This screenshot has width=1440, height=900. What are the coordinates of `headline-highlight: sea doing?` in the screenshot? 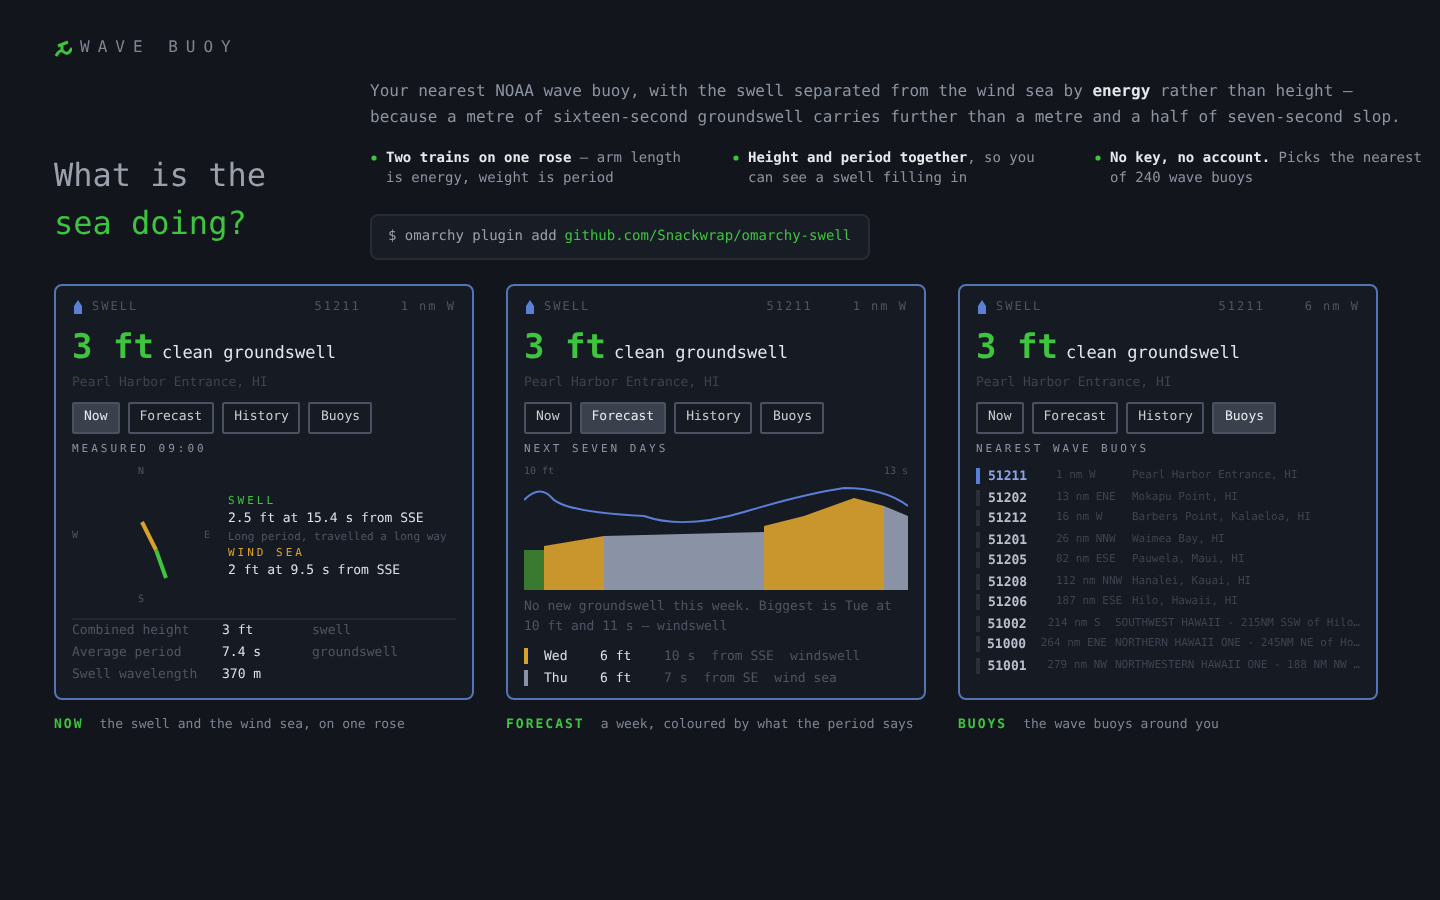 It's located at (151, 224).